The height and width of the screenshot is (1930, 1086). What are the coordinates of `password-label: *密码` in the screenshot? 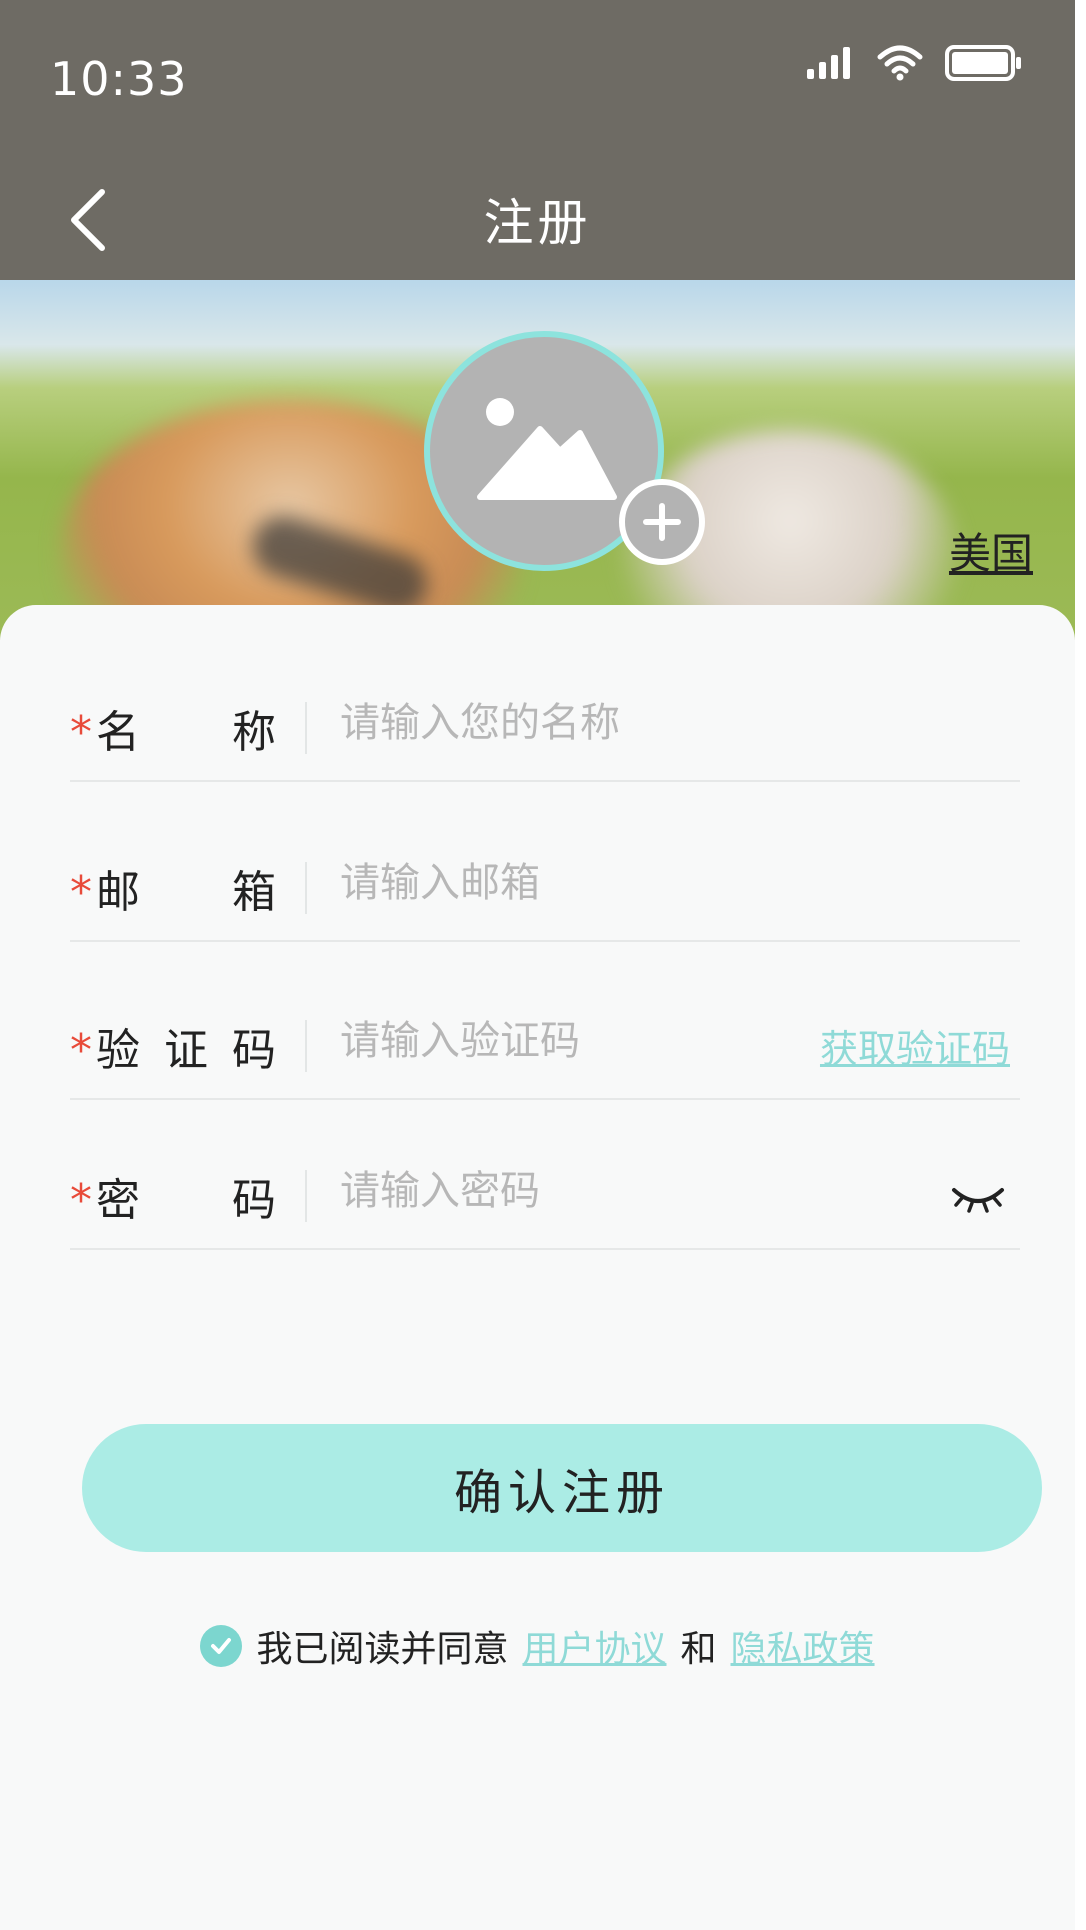 It's located at (175, 1196).